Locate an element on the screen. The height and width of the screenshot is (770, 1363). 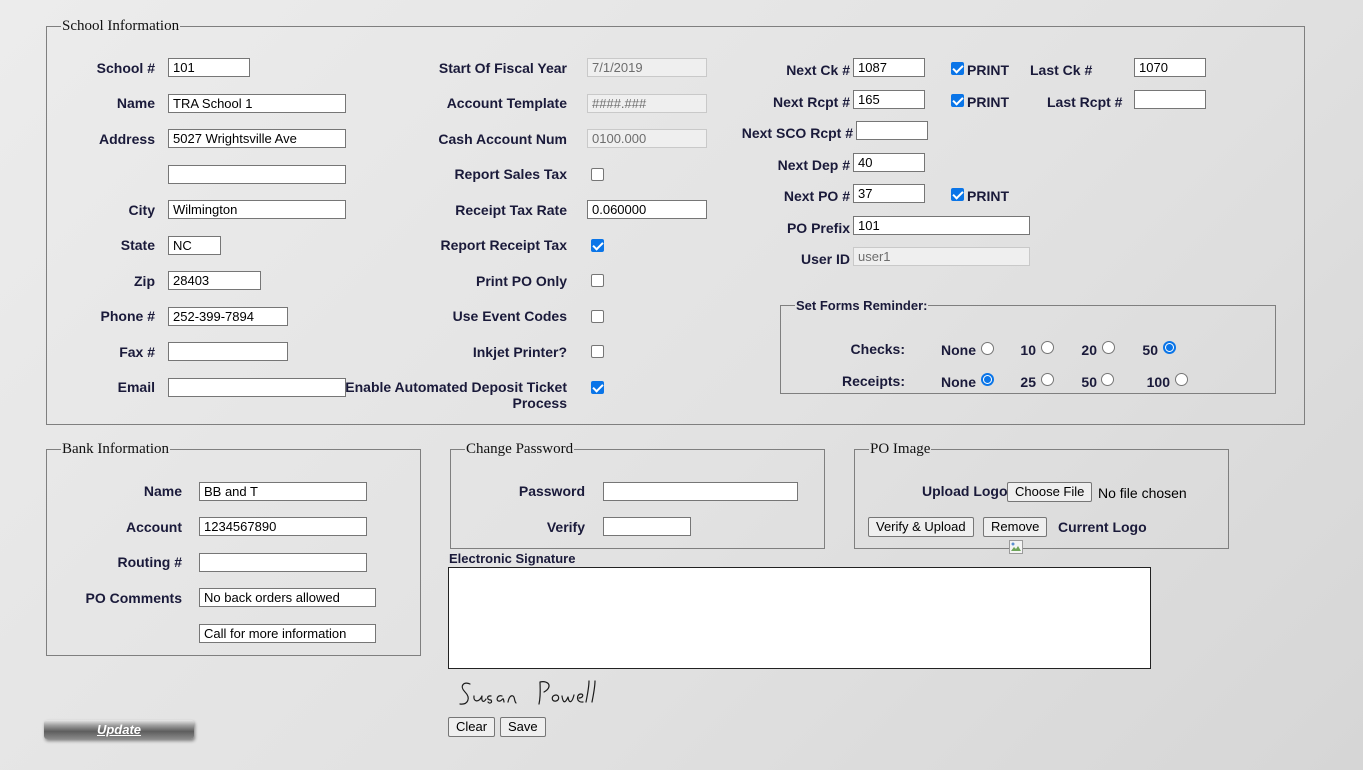
user-id-label: User ID is located at coordinates (825, 259).